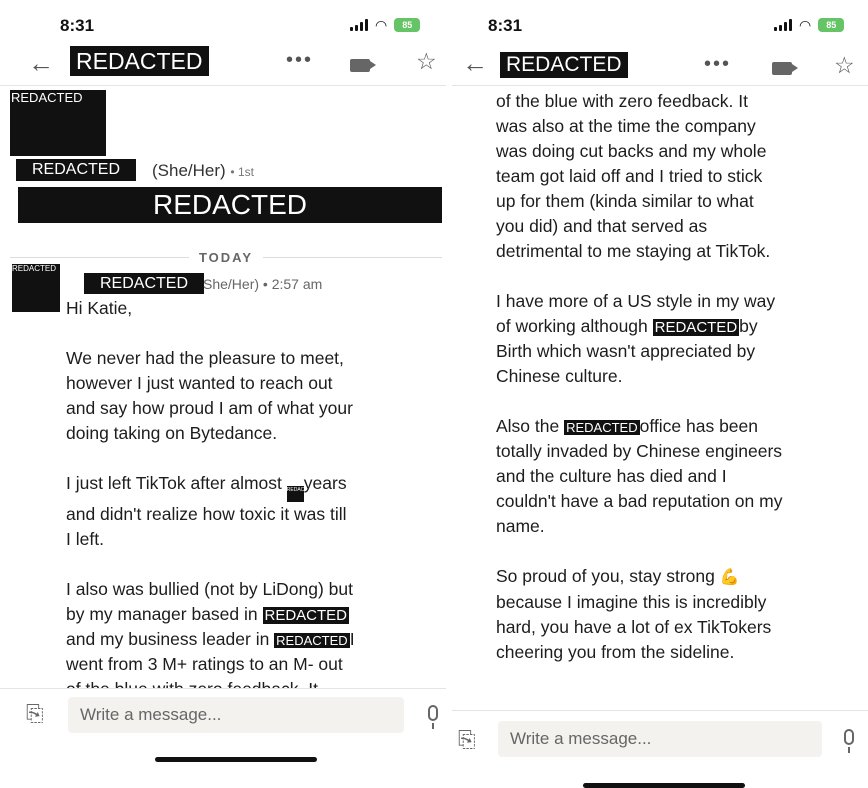 This screenshot has height=788, width=868. I want to click on day-divider-label: TODAY, so click(226, 257).